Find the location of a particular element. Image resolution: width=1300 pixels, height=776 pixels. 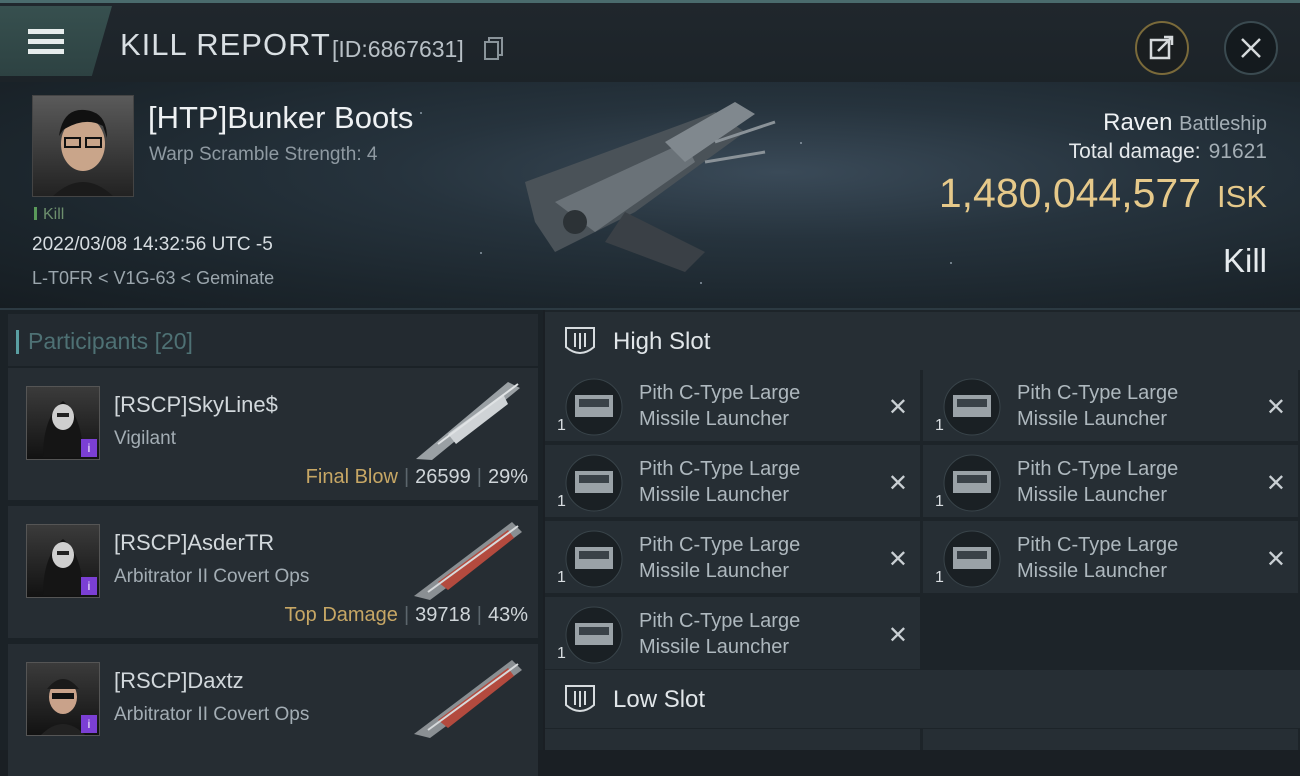

participants-title: Participants [20] is located at coordinates (104, 341).